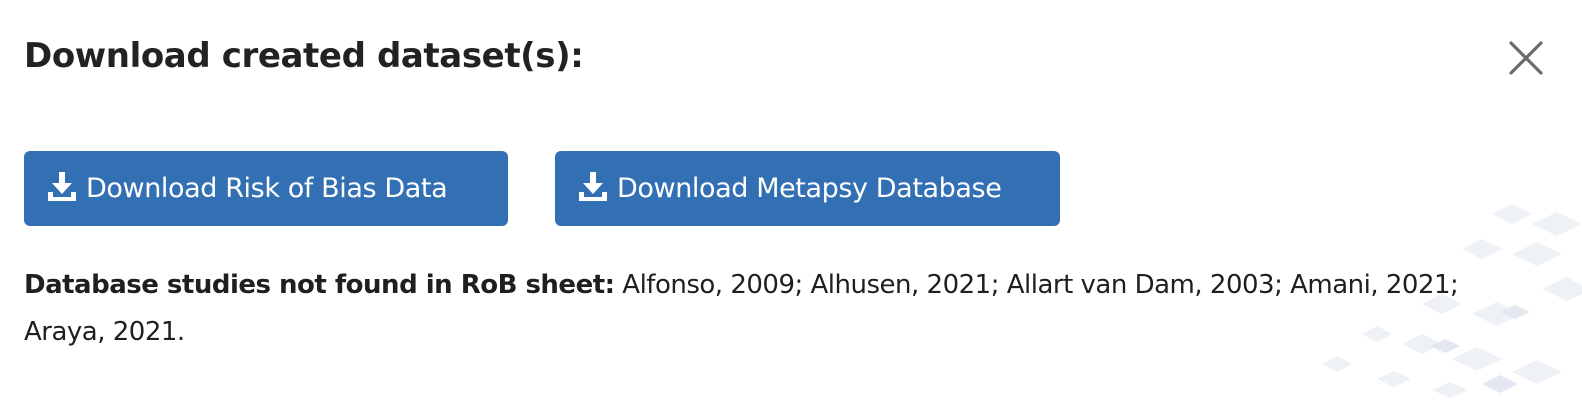 The width and height of the screenshot is (1582, 414). I want to click on close-button, so click(1526, 58).